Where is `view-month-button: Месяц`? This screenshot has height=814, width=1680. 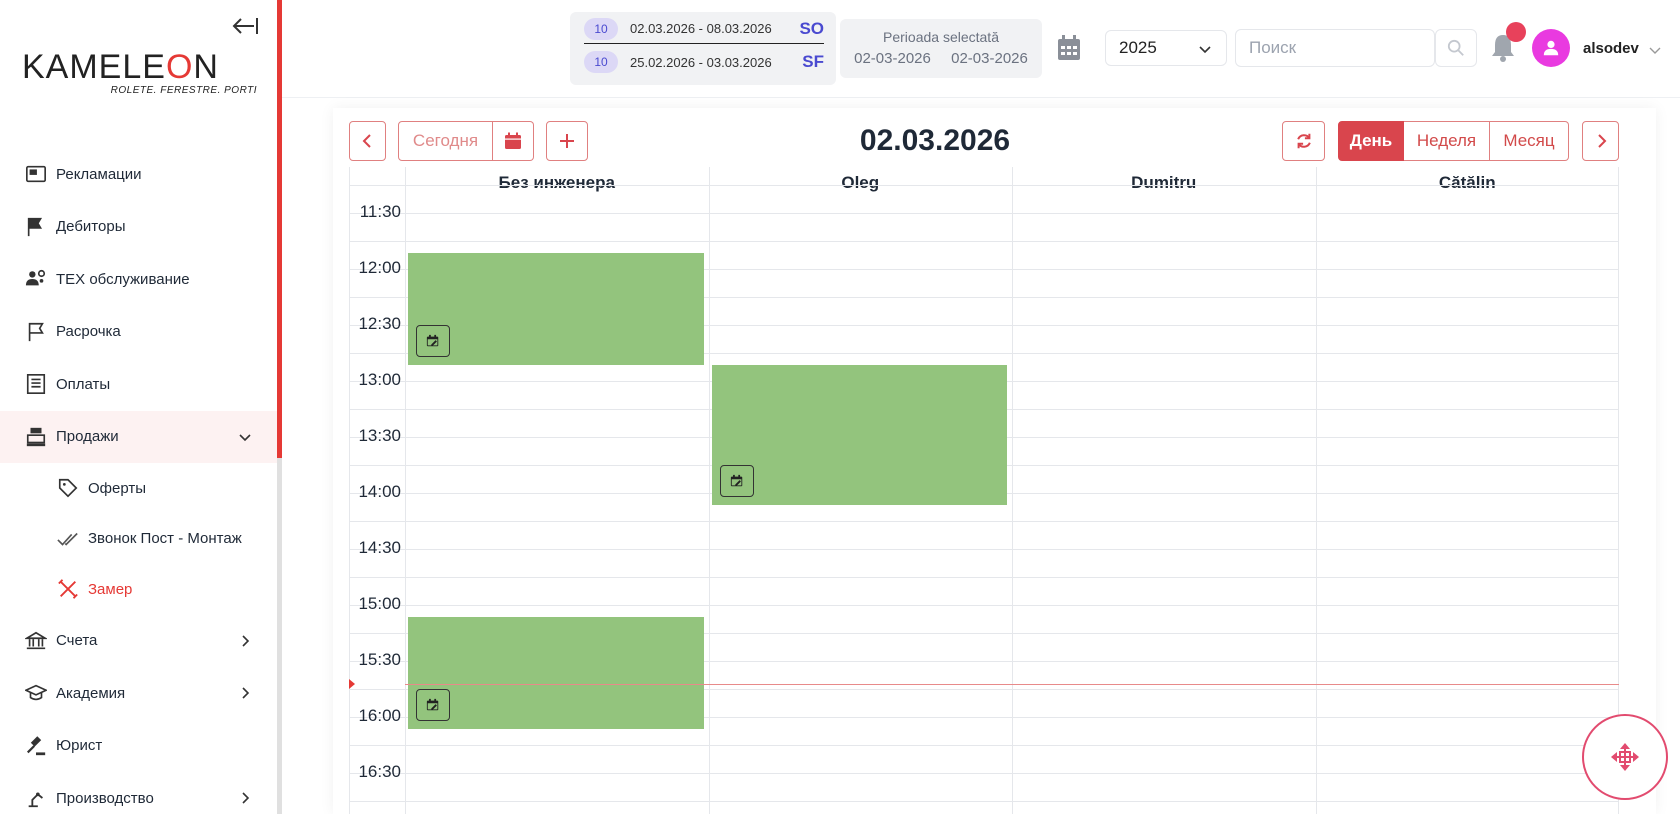 view-month-button: Месяц is located at coordinates (1529, 141).